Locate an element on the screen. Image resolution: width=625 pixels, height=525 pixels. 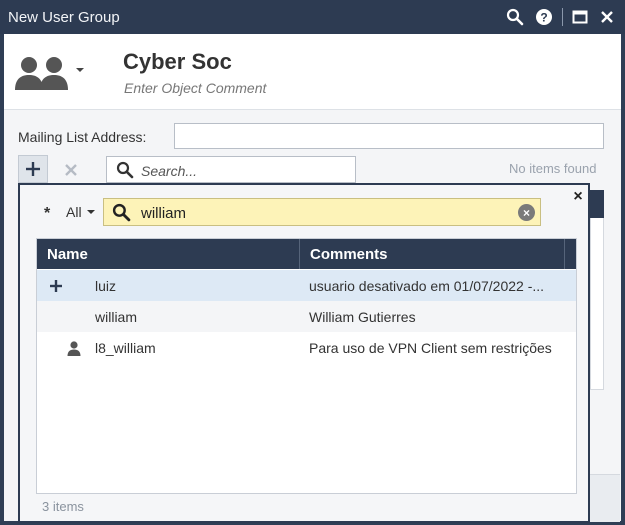
remove-member-button is located at coordinates (71, 170).